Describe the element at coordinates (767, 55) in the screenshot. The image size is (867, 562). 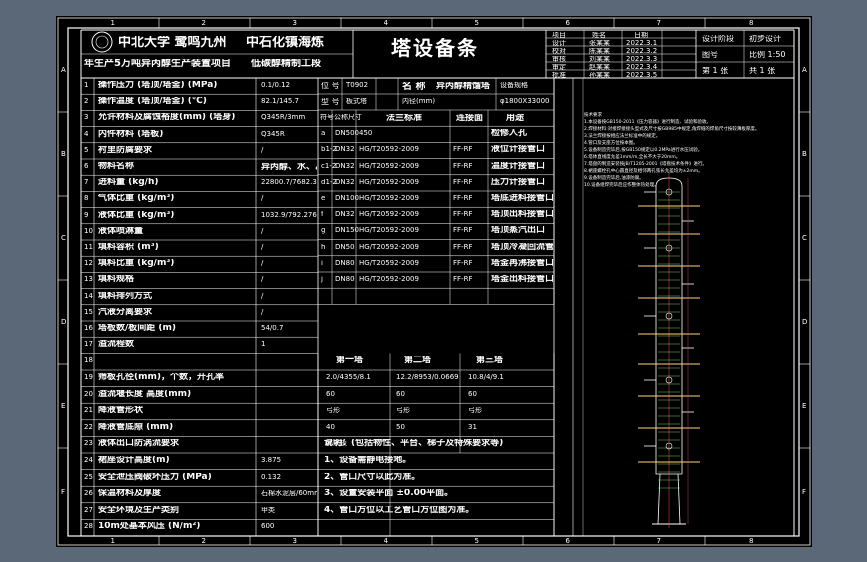
I see `scale-value: 比例 1:50` at that location.